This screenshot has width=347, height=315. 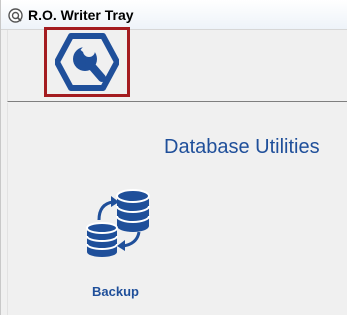 I want to click on database-backup-icon, so click(x=118, y=223).